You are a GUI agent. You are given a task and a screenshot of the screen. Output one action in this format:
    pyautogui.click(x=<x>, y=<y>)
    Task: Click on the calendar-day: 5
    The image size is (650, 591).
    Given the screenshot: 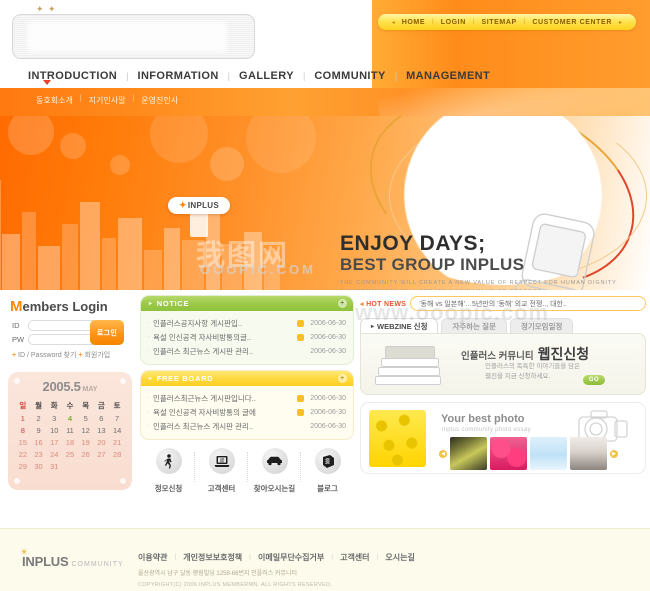 What is the action you would take?
    pyautogui.click(x=86, y=418)
    